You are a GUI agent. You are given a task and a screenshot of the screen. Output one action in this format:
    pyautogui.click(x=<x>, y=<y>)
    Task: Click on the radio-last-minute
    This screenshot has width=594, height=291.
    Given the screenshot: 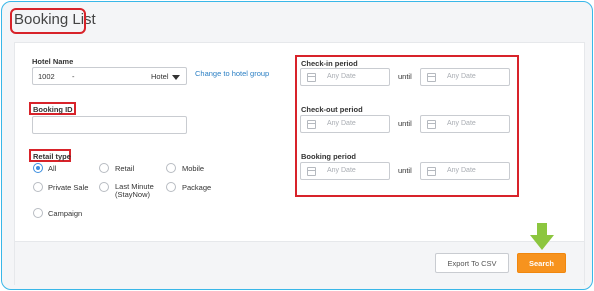 What is the action you would take?
    pyautogui.click(x=104, y=187)
    